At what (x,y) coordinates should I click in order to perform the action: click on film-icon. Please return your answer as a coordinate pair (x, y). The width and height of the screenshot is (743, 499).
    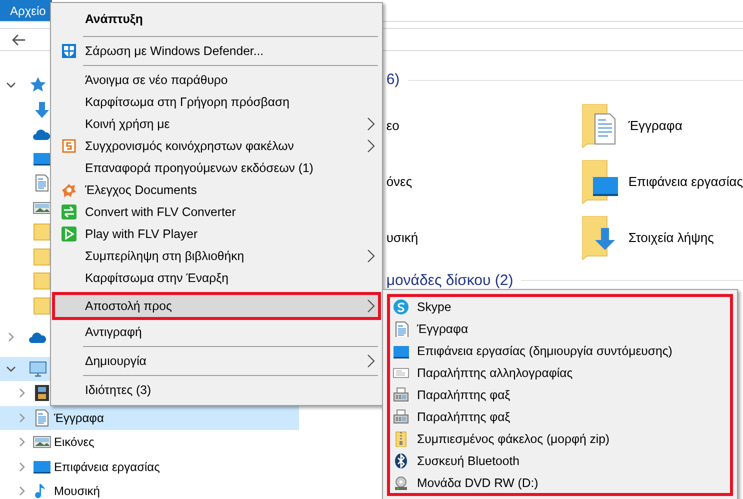
    Looking at the image, I should click on (42, 393).